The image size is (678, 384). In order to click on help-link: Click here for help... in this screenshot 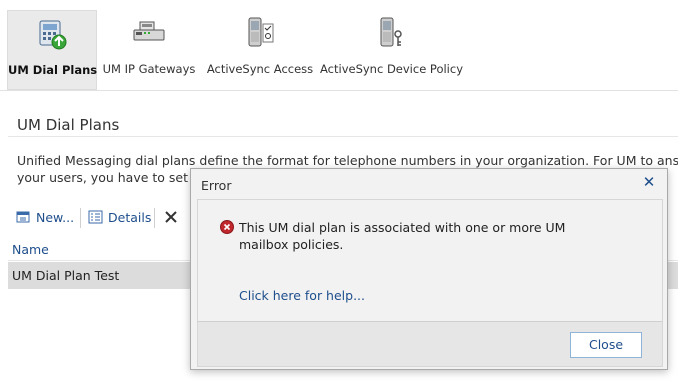, I will do `click(302, 295)`.